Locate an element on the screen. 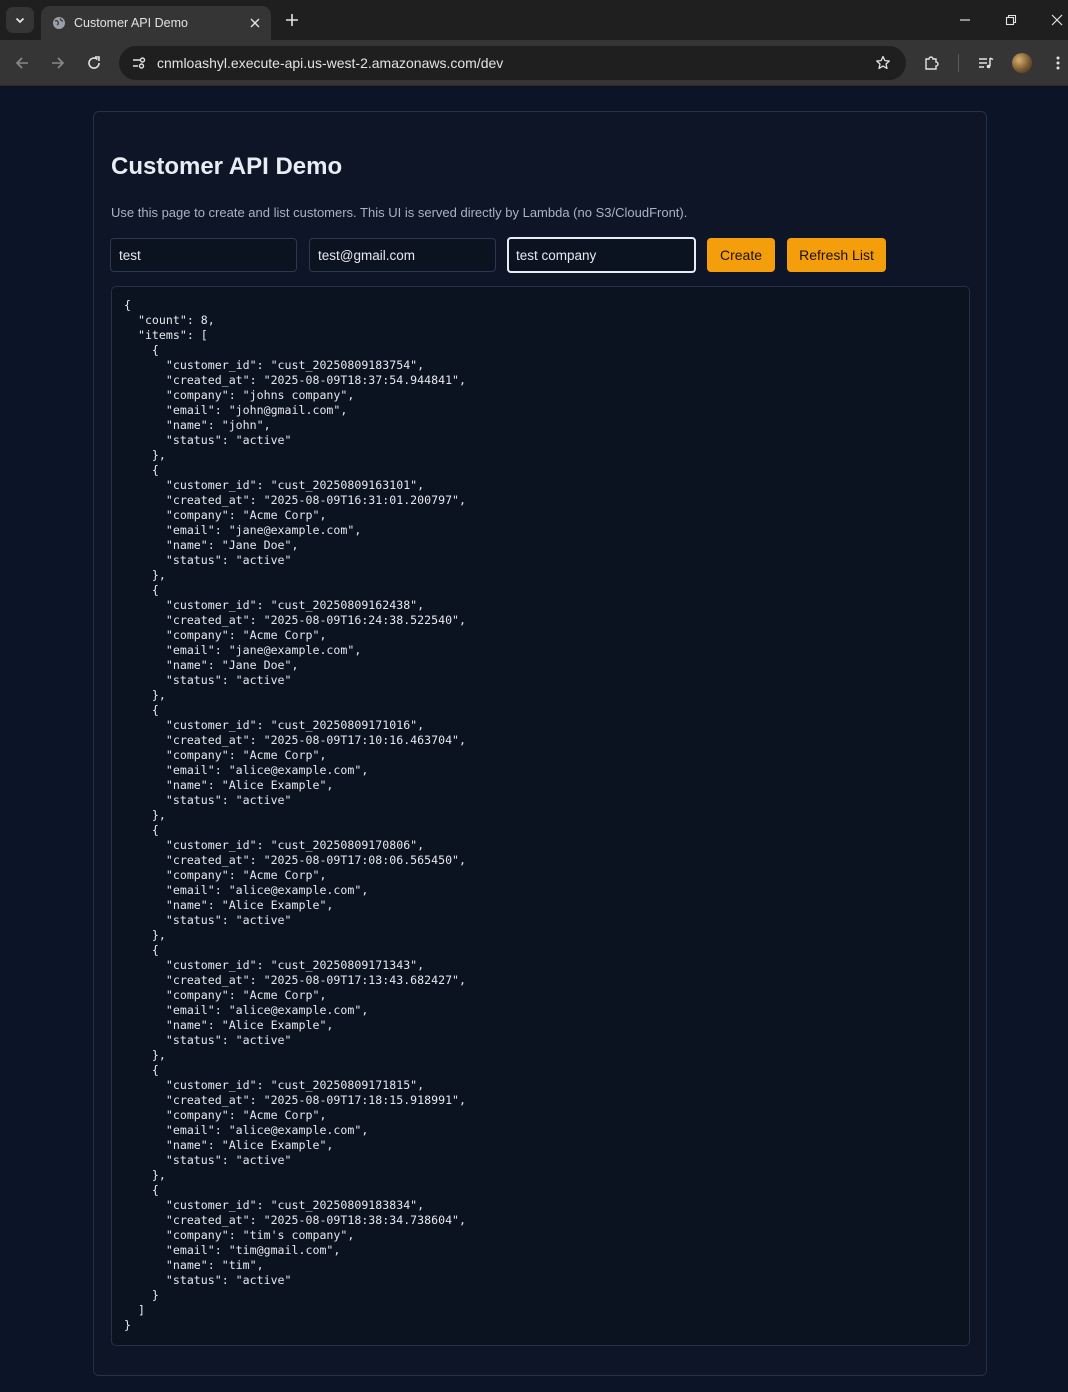 The image size is (1068, 1392). tab-search-chevron-icon is located at coordinates (20, 20).